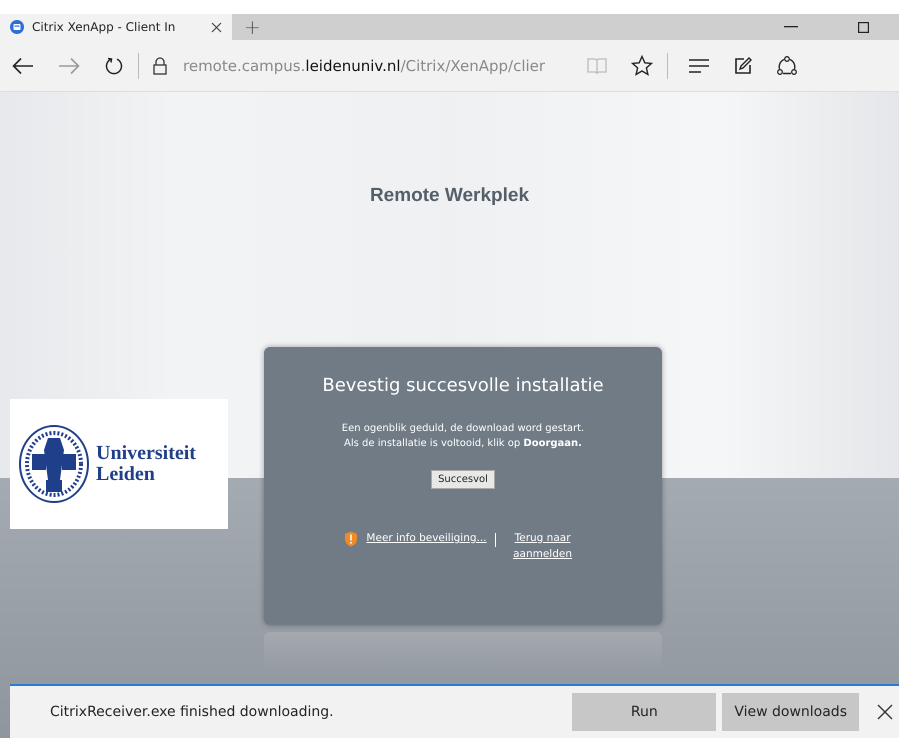 The image size is (899, 738). What do you see at coordinates (644, 712) in the screenshot?
I see `run-button: Run` at bounding box center [644, 712].